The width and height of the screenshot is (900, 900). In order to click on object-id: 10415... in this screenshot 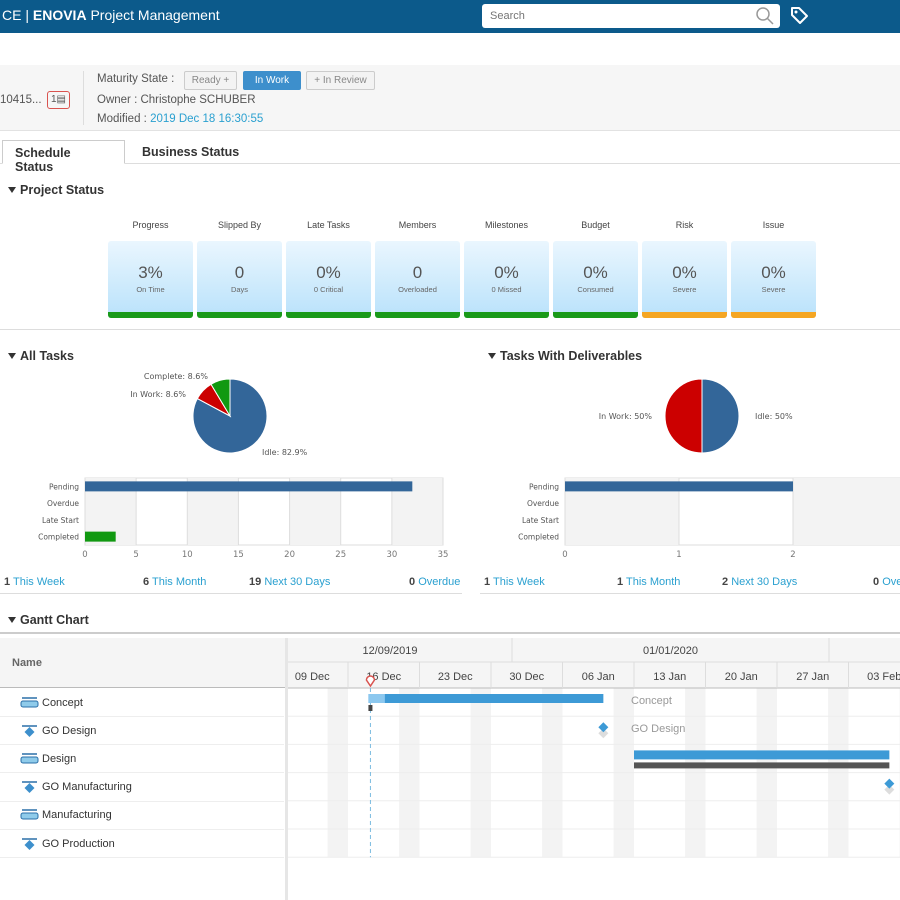, I will do `click(21, 100)`.